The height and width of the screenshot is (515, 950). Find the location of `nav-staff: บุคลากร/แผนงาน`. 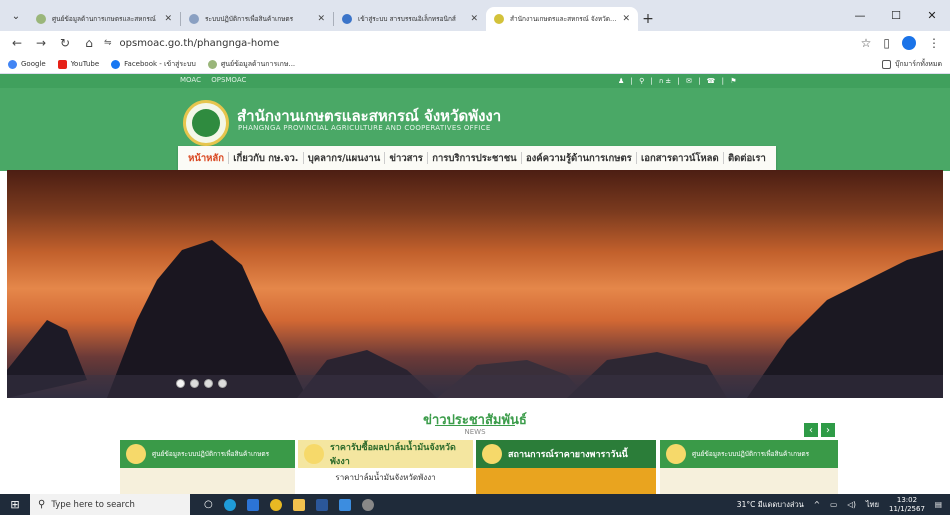

nav-staff: บุคลากร/แผนงาน is located at coordinates (344, 158).